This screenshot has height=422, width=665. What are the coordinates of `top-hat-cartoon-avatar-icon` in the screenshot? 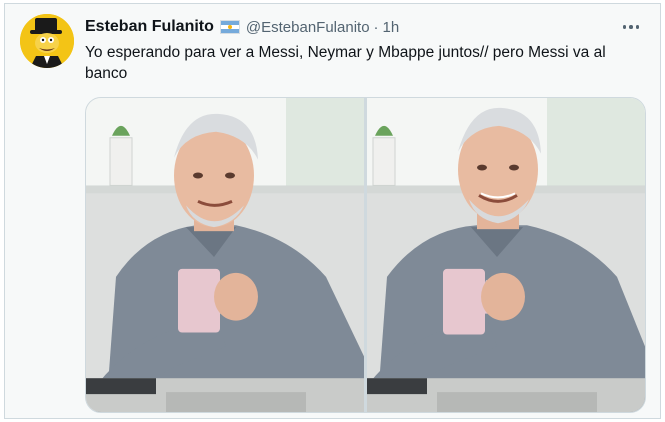 It's located at (47, 41).